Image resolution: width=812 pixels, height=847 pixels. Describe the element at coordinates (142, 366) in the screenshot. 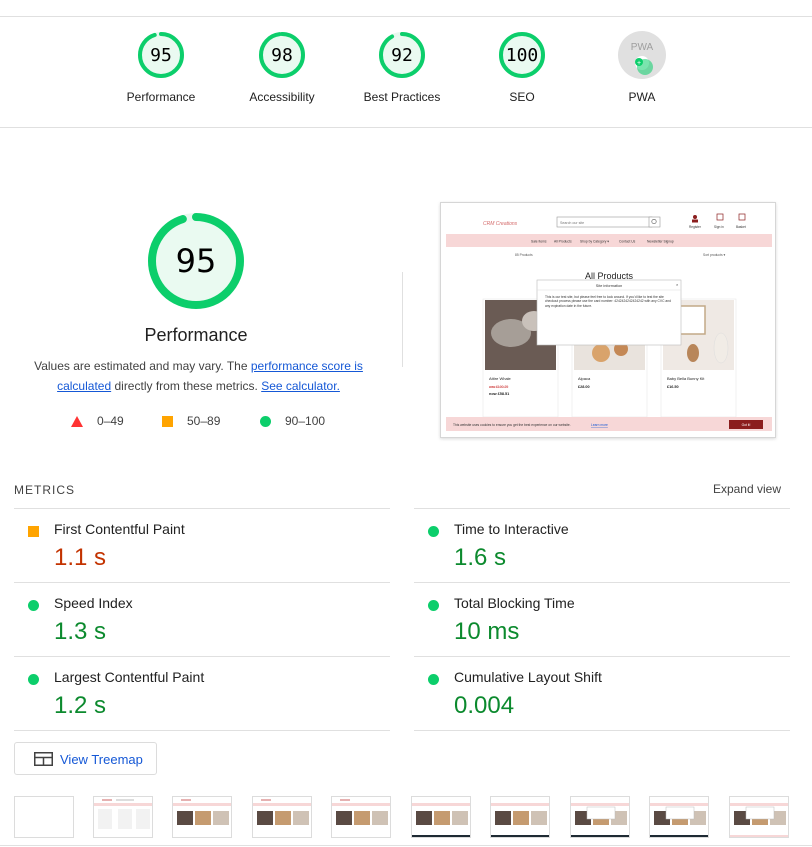

I see `desc-text: Values are estimated and may vary. The` at that location.